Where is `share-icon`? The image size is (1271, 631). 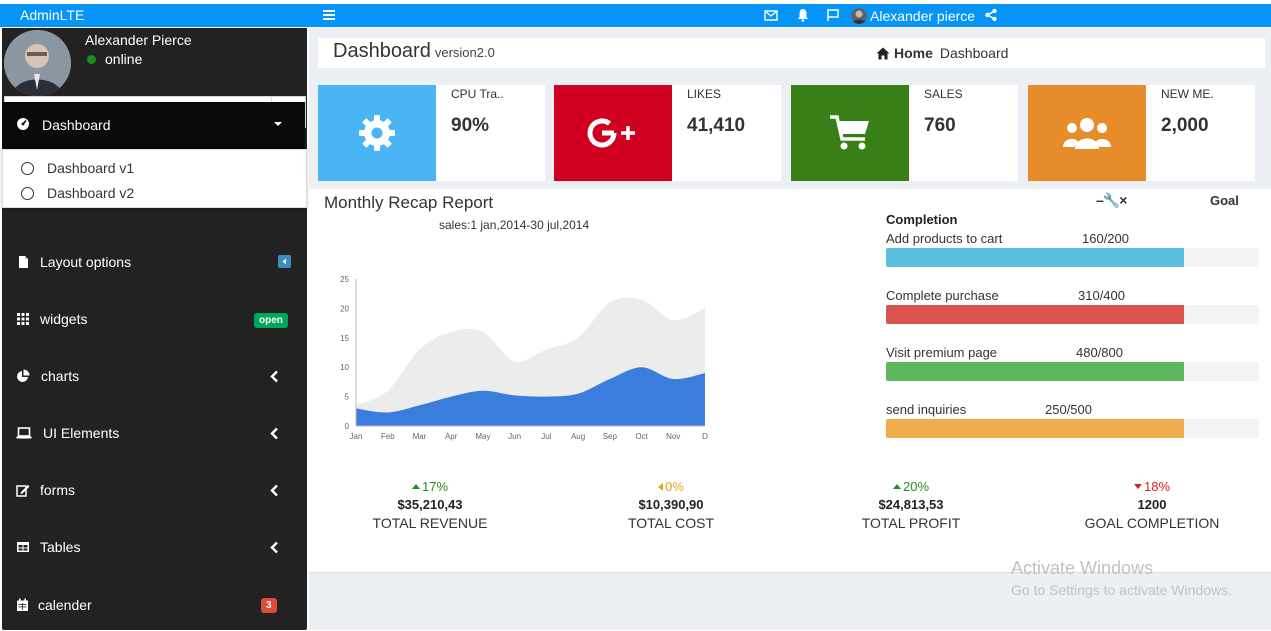
share-icon is located at coordinates (991, 15).